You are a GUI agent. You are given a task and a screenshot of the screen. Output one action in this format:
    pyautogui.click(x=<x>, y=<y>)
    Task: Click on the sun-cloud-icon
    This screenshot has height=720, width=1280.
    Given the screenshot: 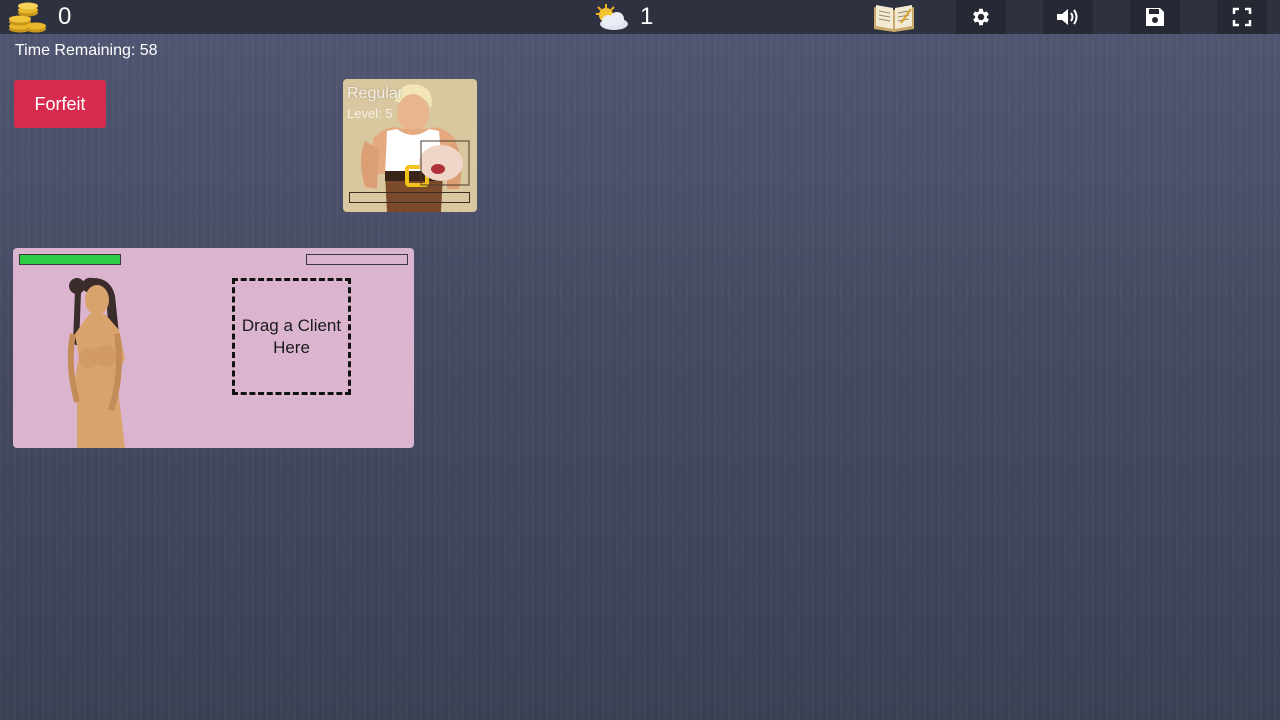 What is the action you would take?
    pyautogui.click(x=612, y=17)
    